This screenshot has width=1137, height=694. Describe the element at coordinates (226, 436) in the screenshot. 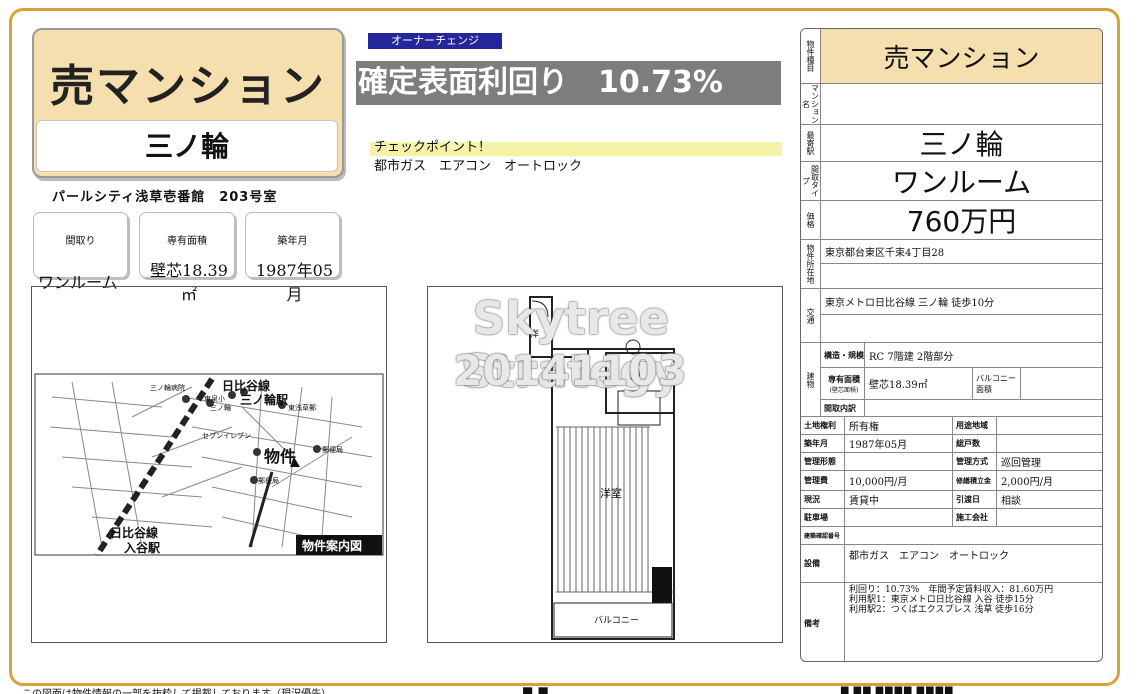

I see `map-poi-label: セブンイレブン` at that location.